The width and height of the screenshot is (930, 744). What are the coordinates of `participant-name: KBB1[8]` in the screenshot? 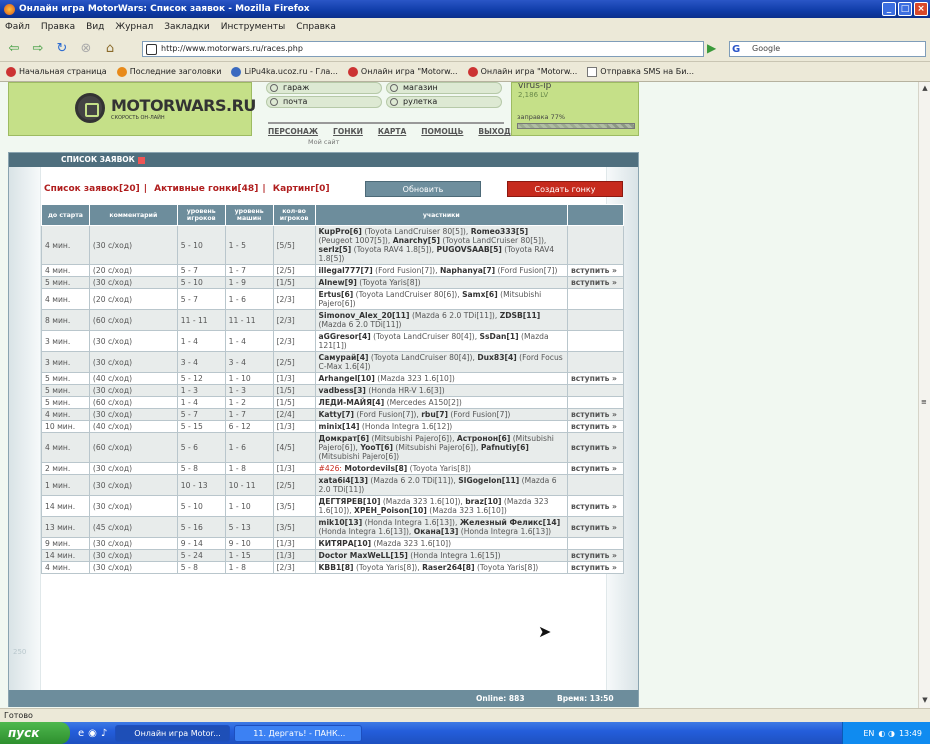 It's located at (336, 567).